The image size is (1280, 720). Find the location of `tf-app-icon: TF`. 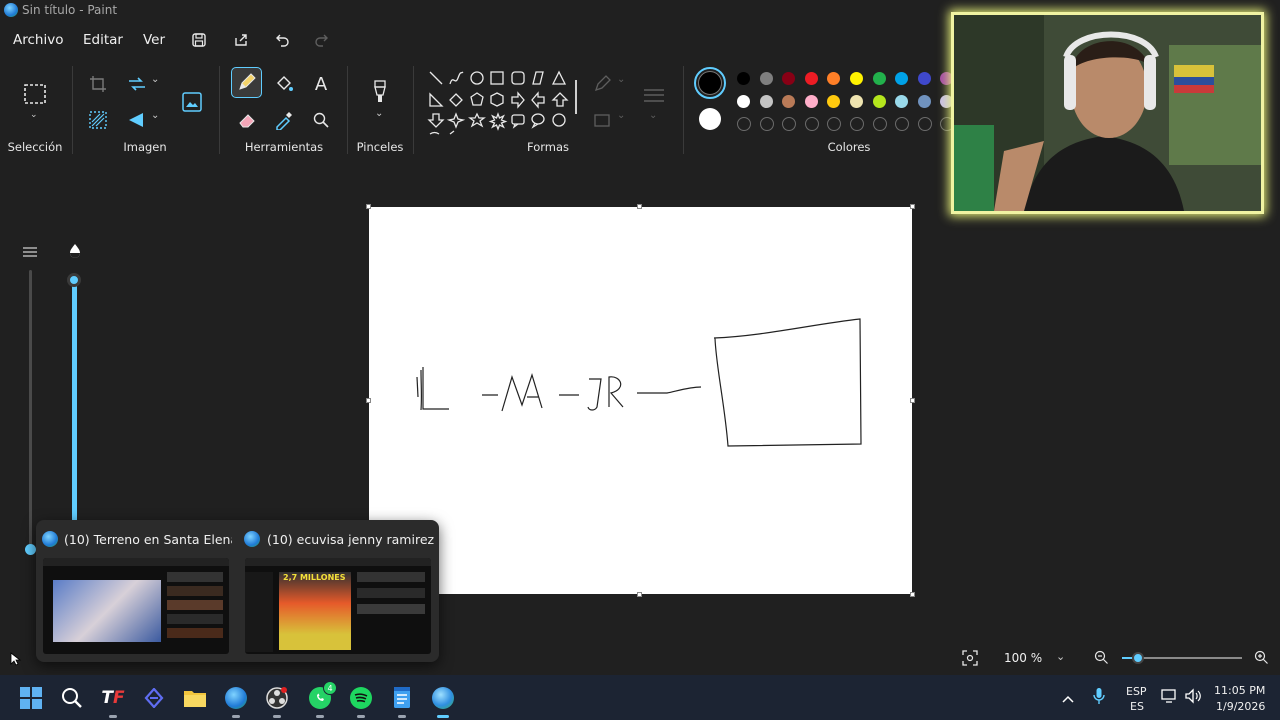

tf-app-icon: TF is located at coordinates (113, 698).